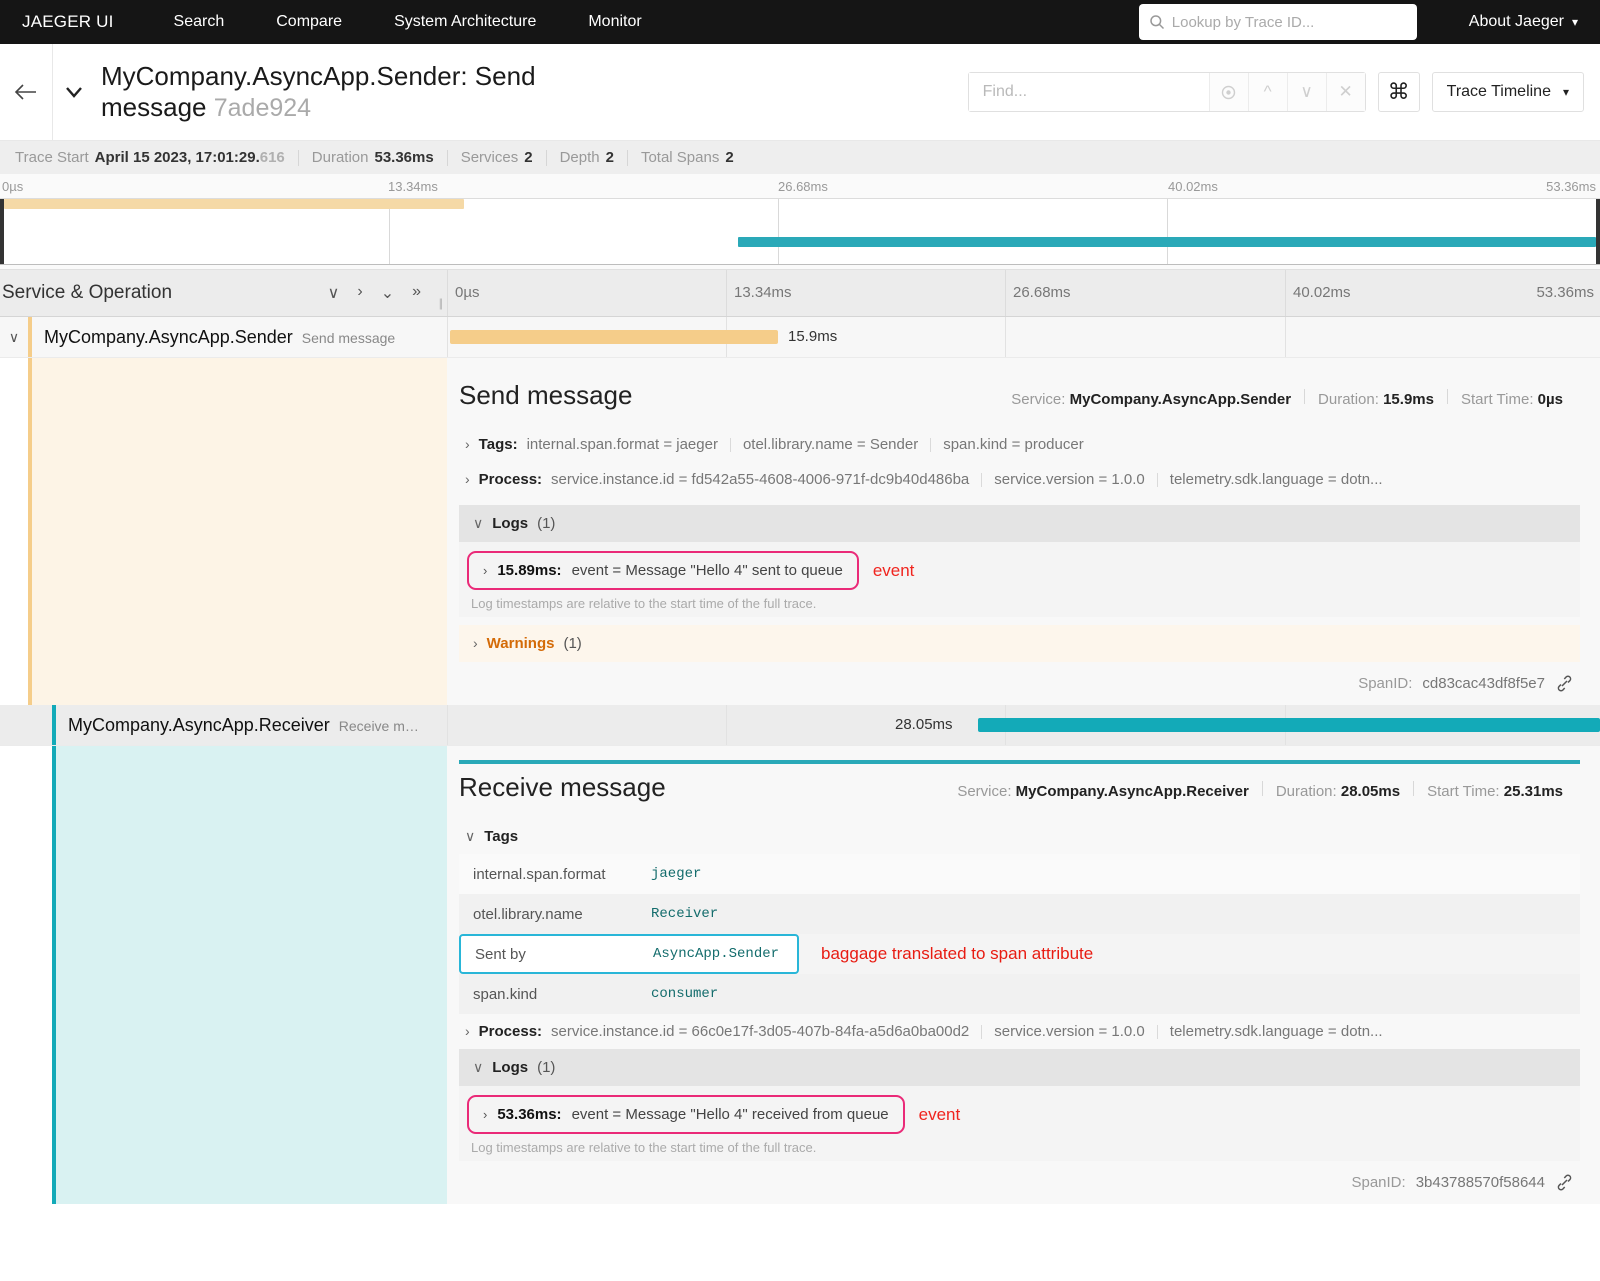 The height and width of the screenshot is (1281, 1600). I want to click on detail-duration-value: 15.9ms, so click(1408, 399).